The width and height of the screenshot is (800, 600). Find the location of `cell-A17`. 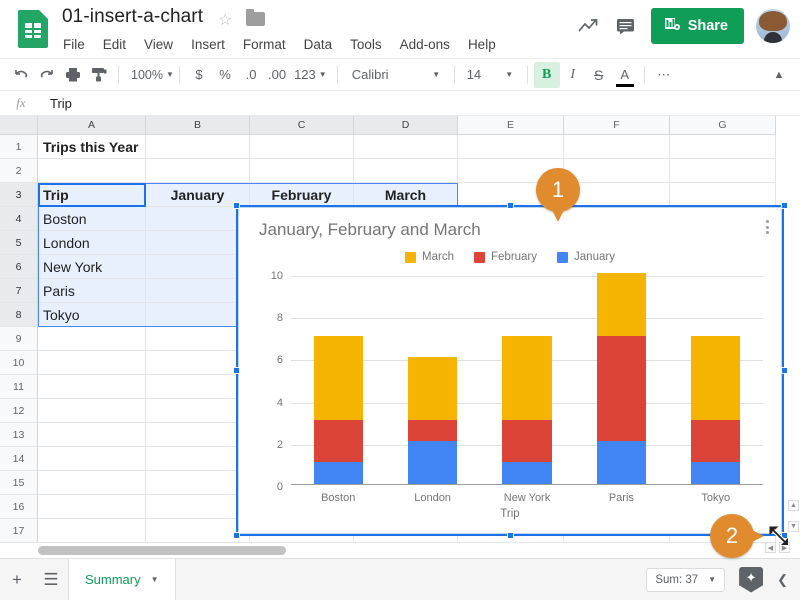

cell-A17 is located at coordinates (92, 531).